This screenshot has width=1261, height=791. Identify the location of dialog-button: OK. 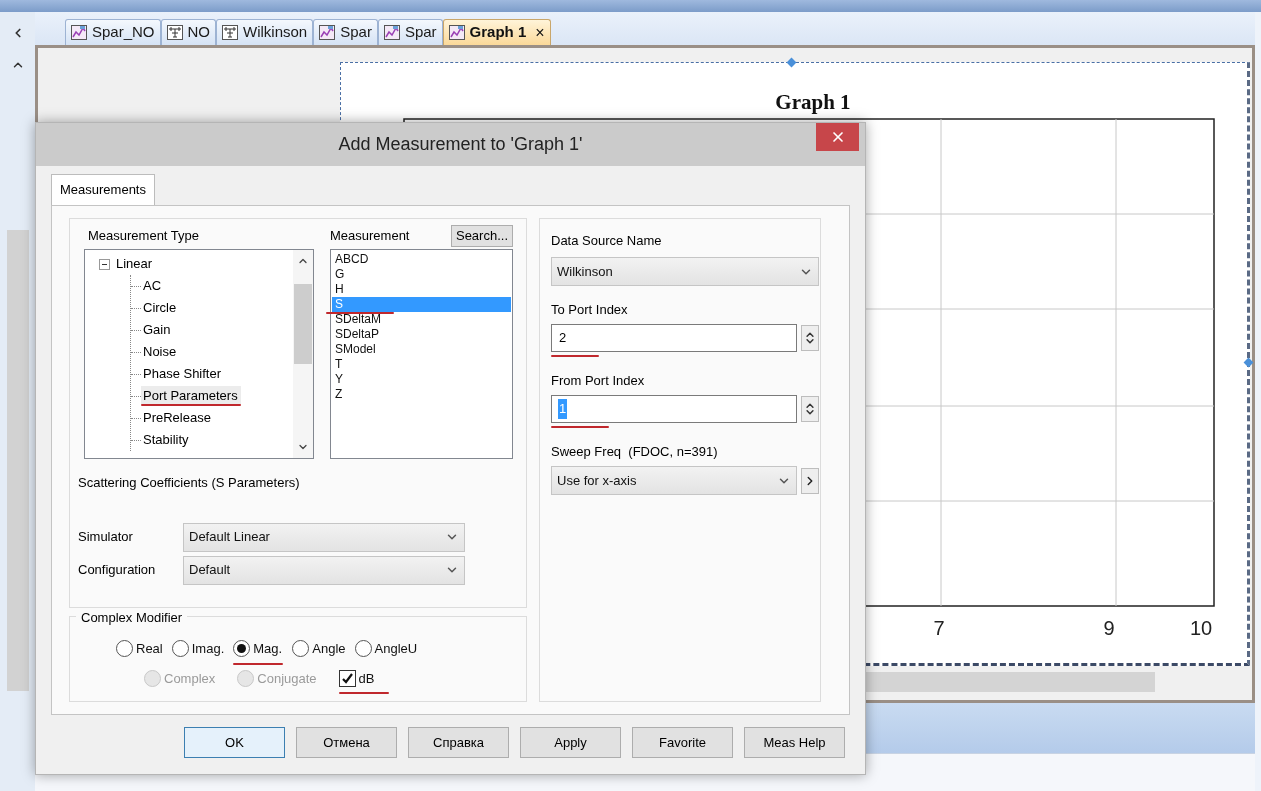
(234, 742).